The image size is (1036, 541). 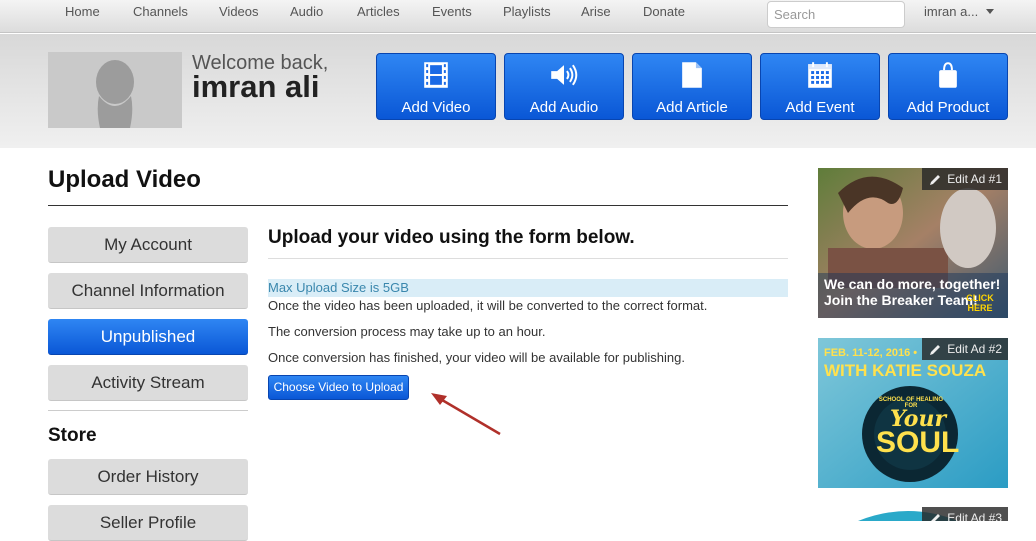 What do you see at coordinates (820, 107) in the screenshot?
I see `add-event-label: Add Event` at bounding box center [820, 107].